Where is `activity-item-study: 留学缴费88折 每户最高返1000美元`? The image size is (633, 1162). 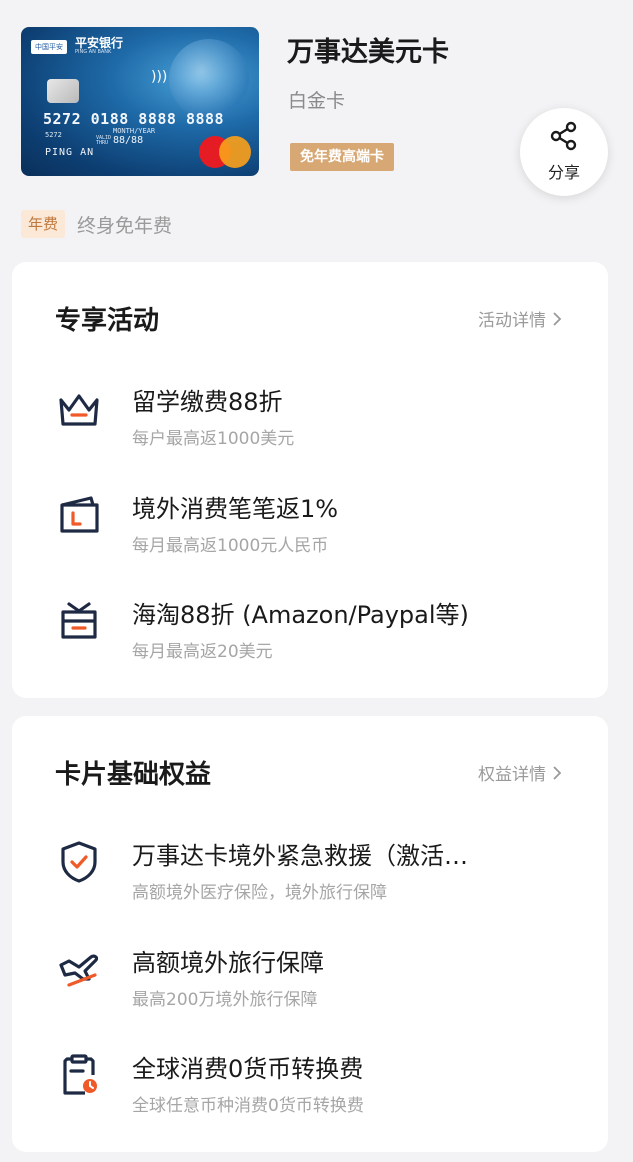
activity-item-study: 留学缴费88折 每户最高返1000美元 is located at coordinates (315, 422).